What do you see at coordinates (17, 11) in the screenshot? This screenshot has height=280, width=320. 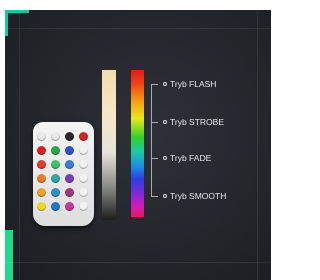 I see `accent-line-top` at bounding box center [17, 11].